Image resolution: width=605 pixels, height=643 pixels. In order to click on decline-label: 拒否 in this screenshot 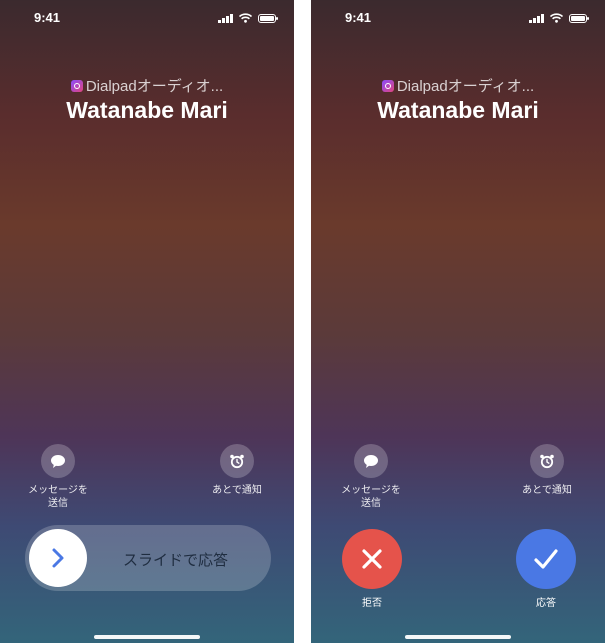, I will do `click(372, 603)`.